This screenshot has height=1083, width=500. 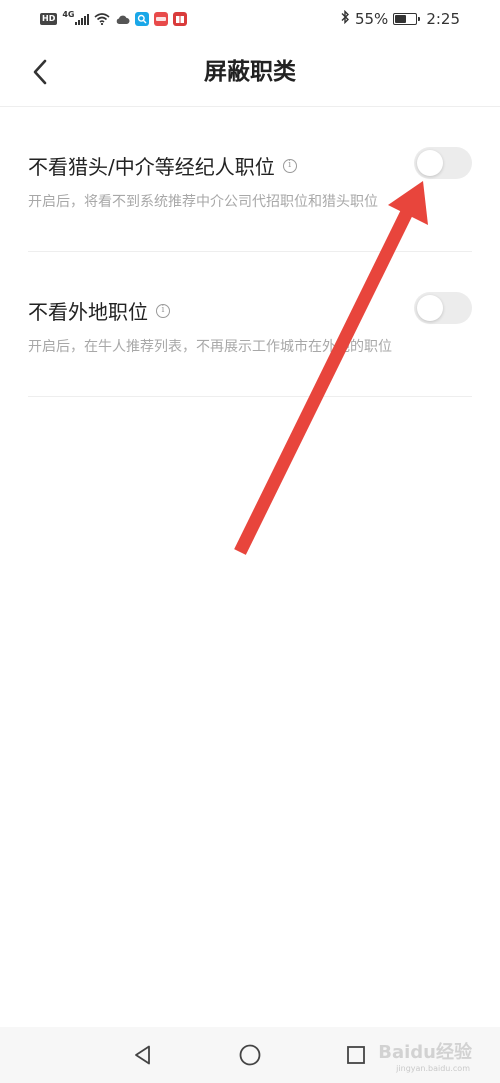 What do you see at coordinates (371, 19) in the screenshot?
I see `battery-percent: 55%` at bounding box center [371, 19].